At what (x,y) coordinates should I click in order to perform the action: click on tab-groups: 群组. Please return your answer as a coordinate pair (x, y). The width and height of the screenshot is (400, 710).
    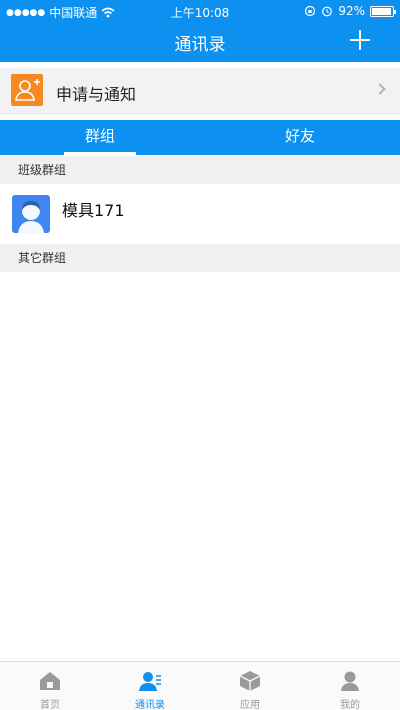
    Looking at the image, I should click on (100, 137).